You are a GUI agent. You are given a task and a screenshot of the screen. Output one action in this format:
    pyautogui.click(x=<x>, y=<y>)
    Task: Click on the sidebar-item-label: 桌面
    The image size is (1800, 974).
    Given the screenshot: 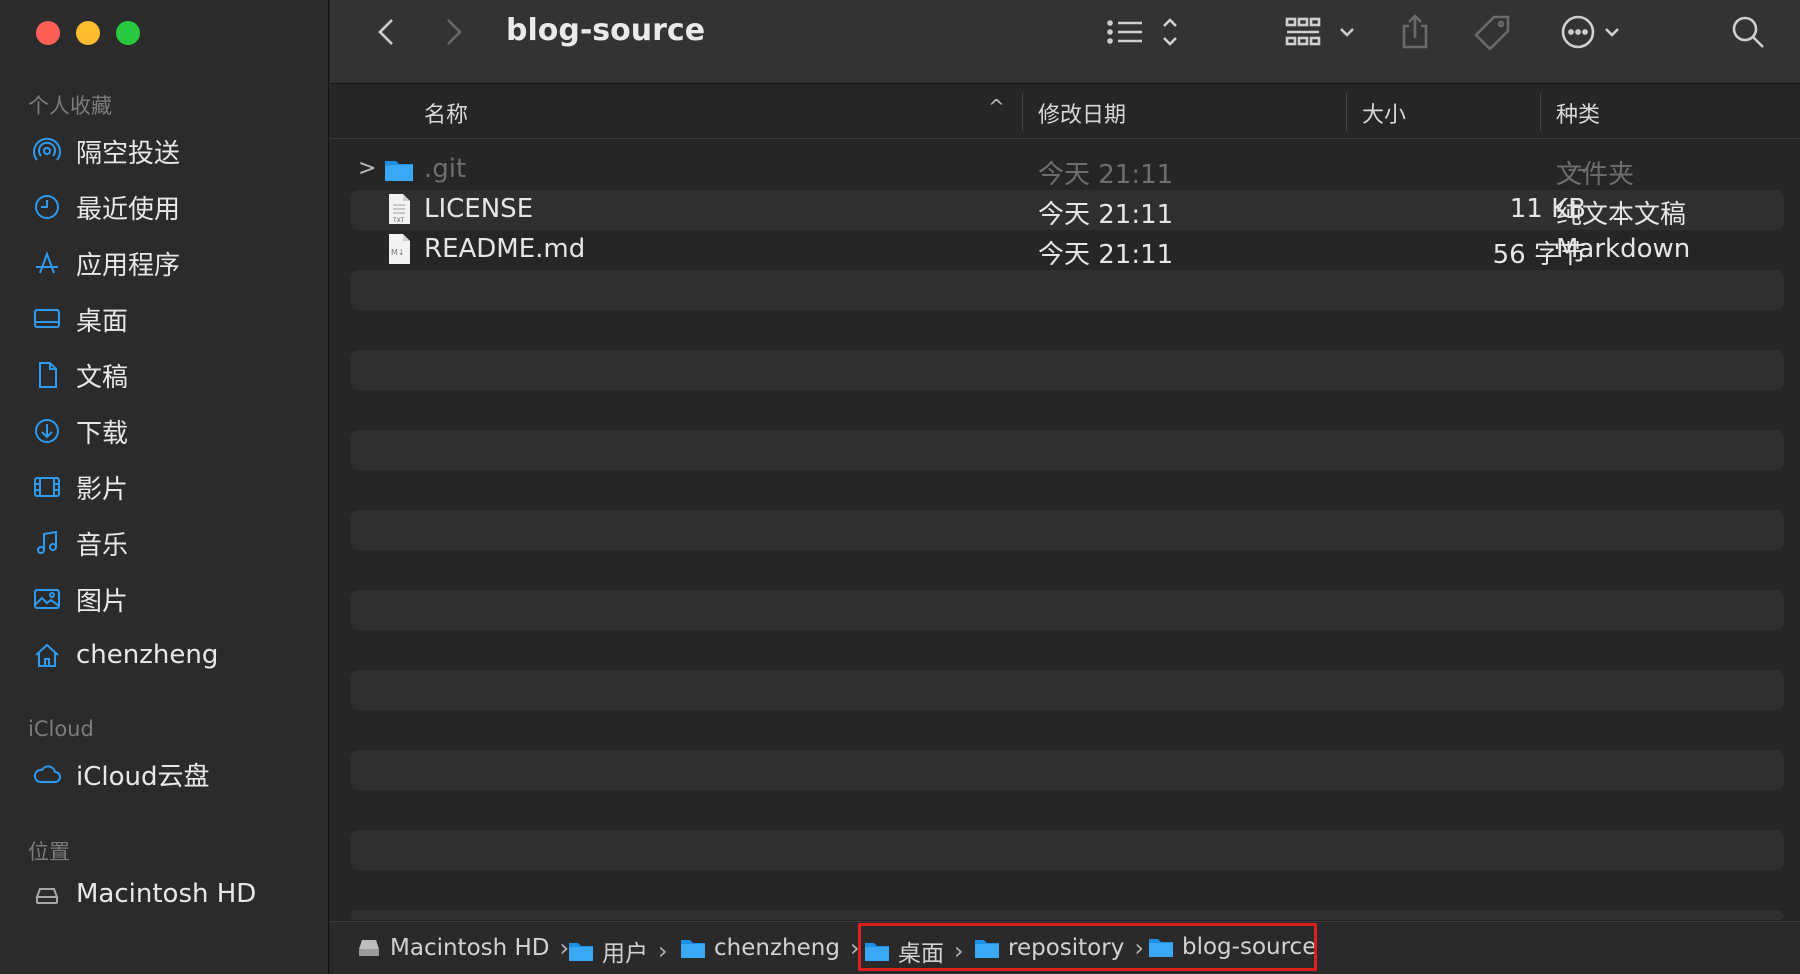 What is the action you would take?
    pyautogui.click(x=102, y=321)
    